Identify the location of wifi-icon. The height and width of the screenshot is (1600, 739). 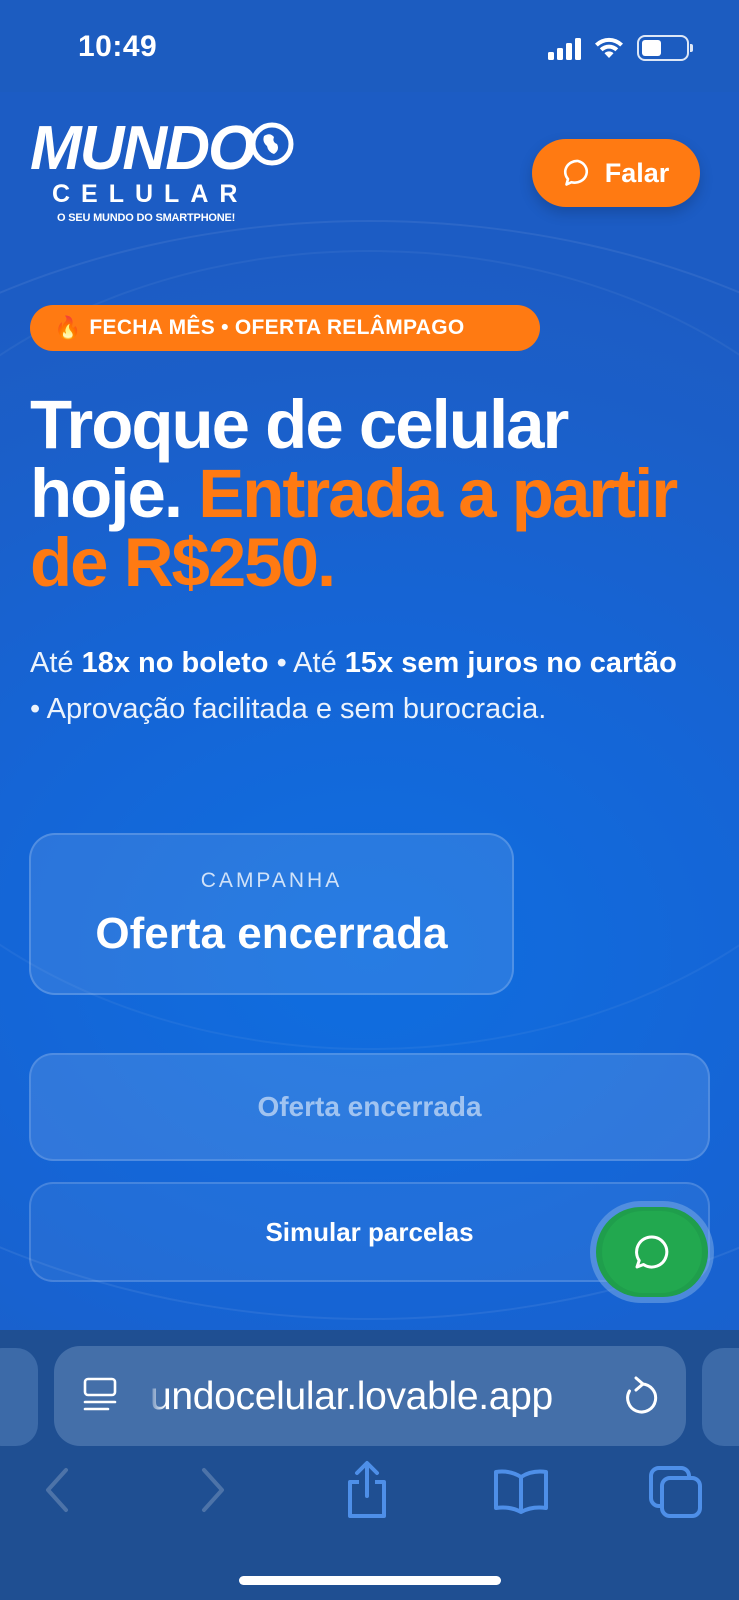
(609, 47).